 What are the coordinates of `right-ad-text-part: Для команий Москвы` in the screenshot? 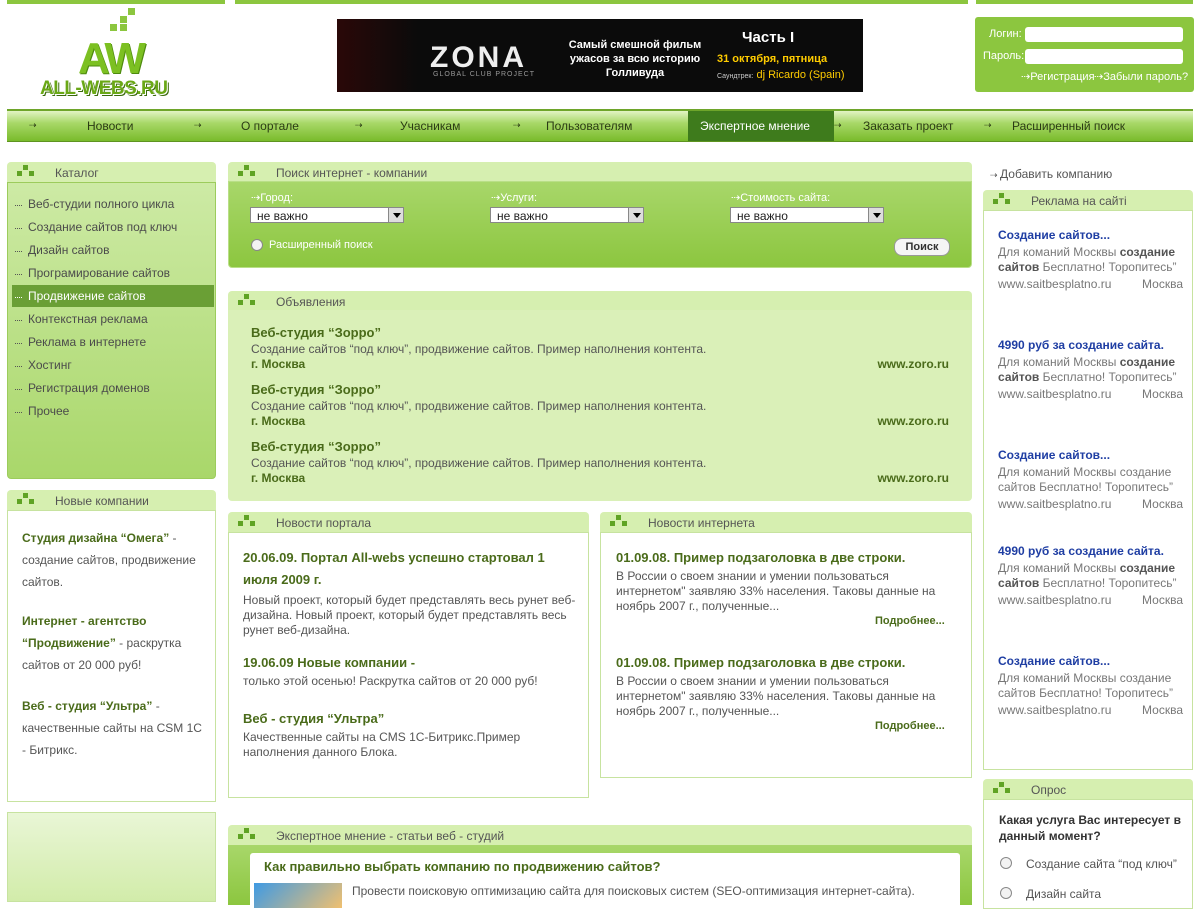 It's located at (1059, 568).